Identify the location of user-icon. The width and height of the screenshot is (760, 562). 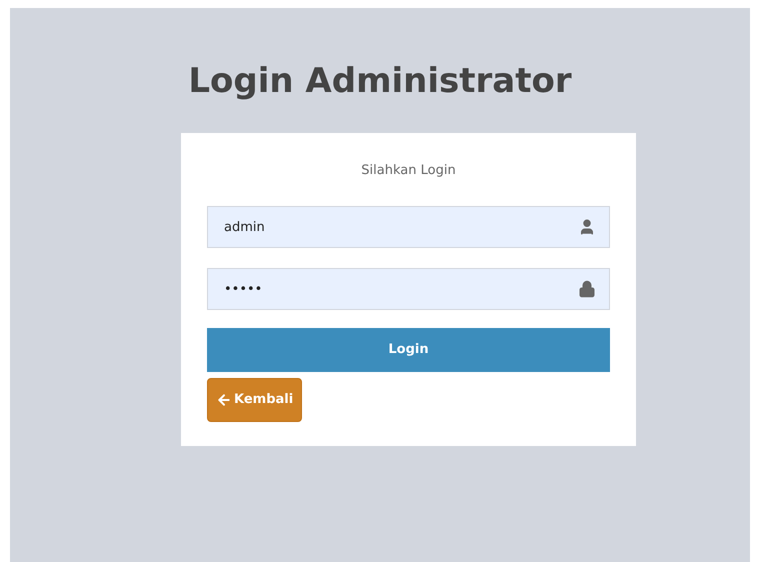
(587, 227).